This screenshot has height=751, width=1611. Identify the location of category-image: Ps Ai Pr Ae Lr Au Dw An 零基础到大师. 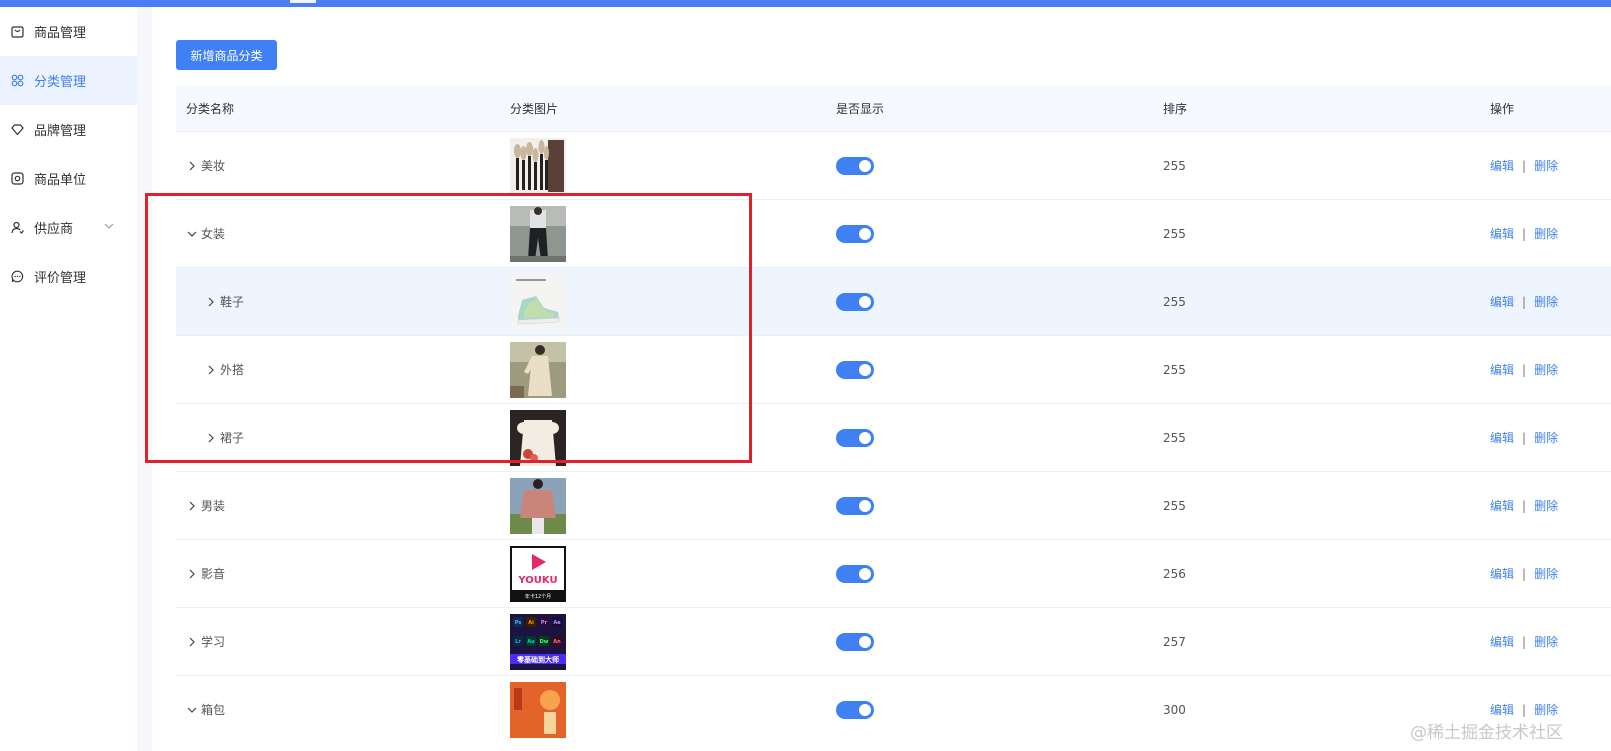
(538, 641).